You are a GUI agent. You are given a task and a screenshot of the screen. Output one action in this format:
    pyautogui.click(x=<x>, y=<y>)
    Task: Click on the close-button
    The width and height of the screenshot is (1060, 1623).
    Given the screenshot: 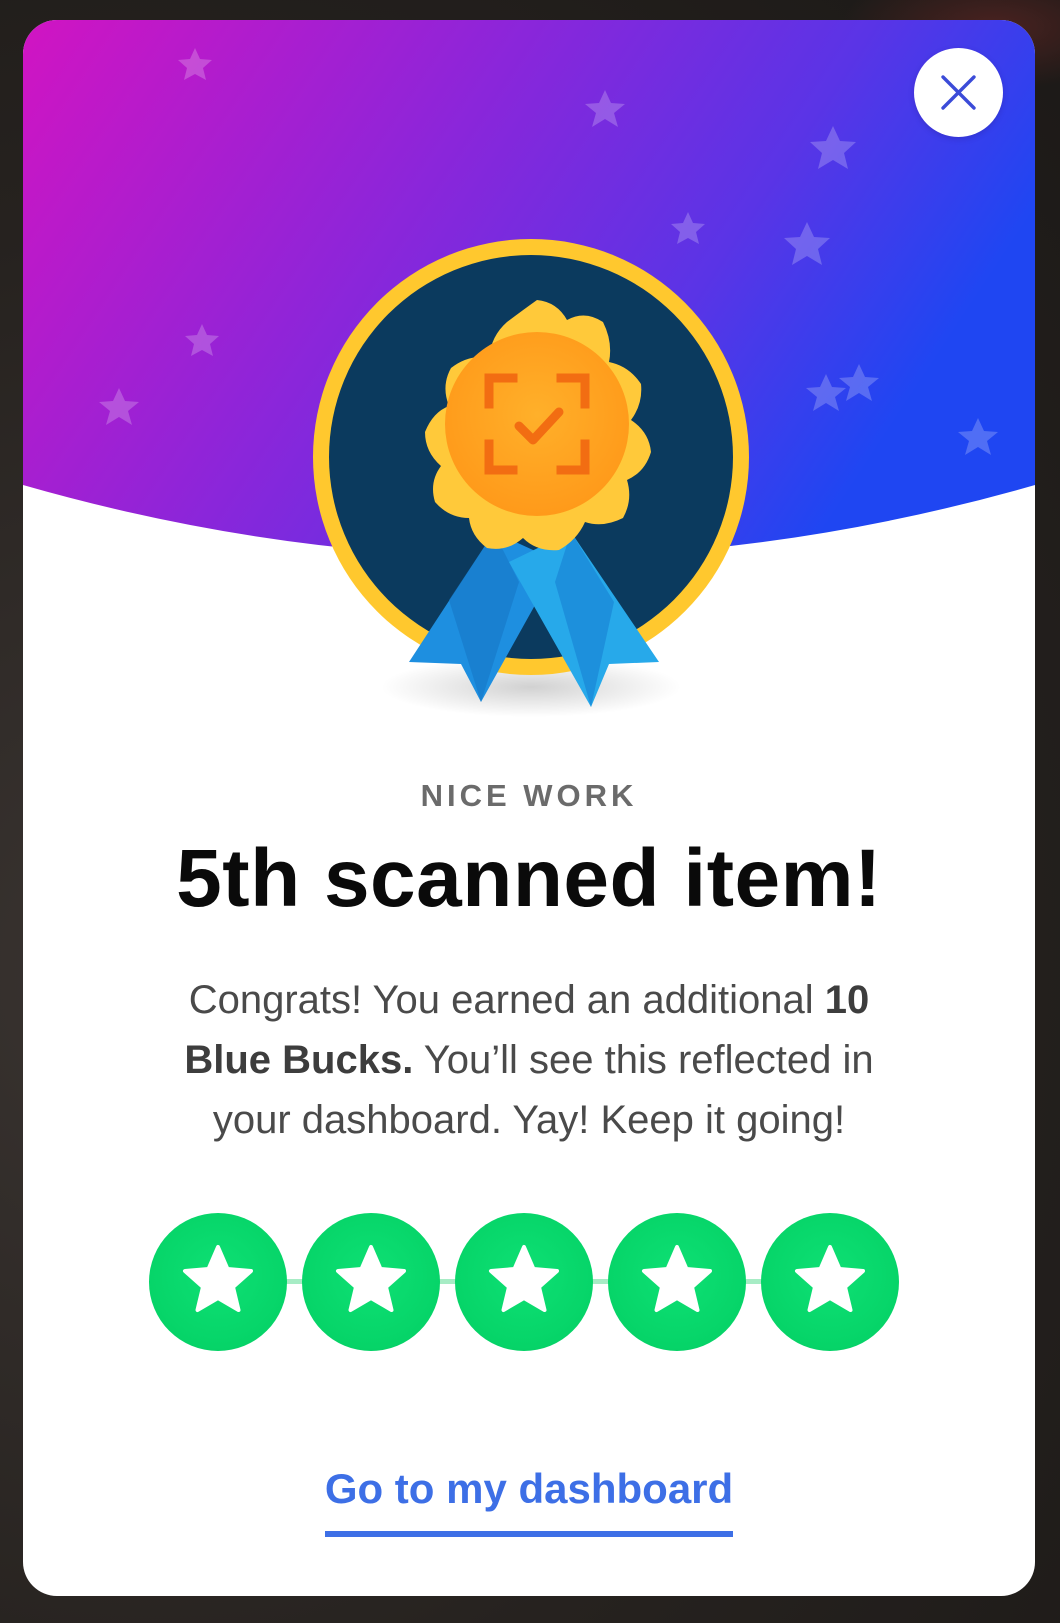 What is the action you would take?
    pyautogui.click(x=958, y=92)
    